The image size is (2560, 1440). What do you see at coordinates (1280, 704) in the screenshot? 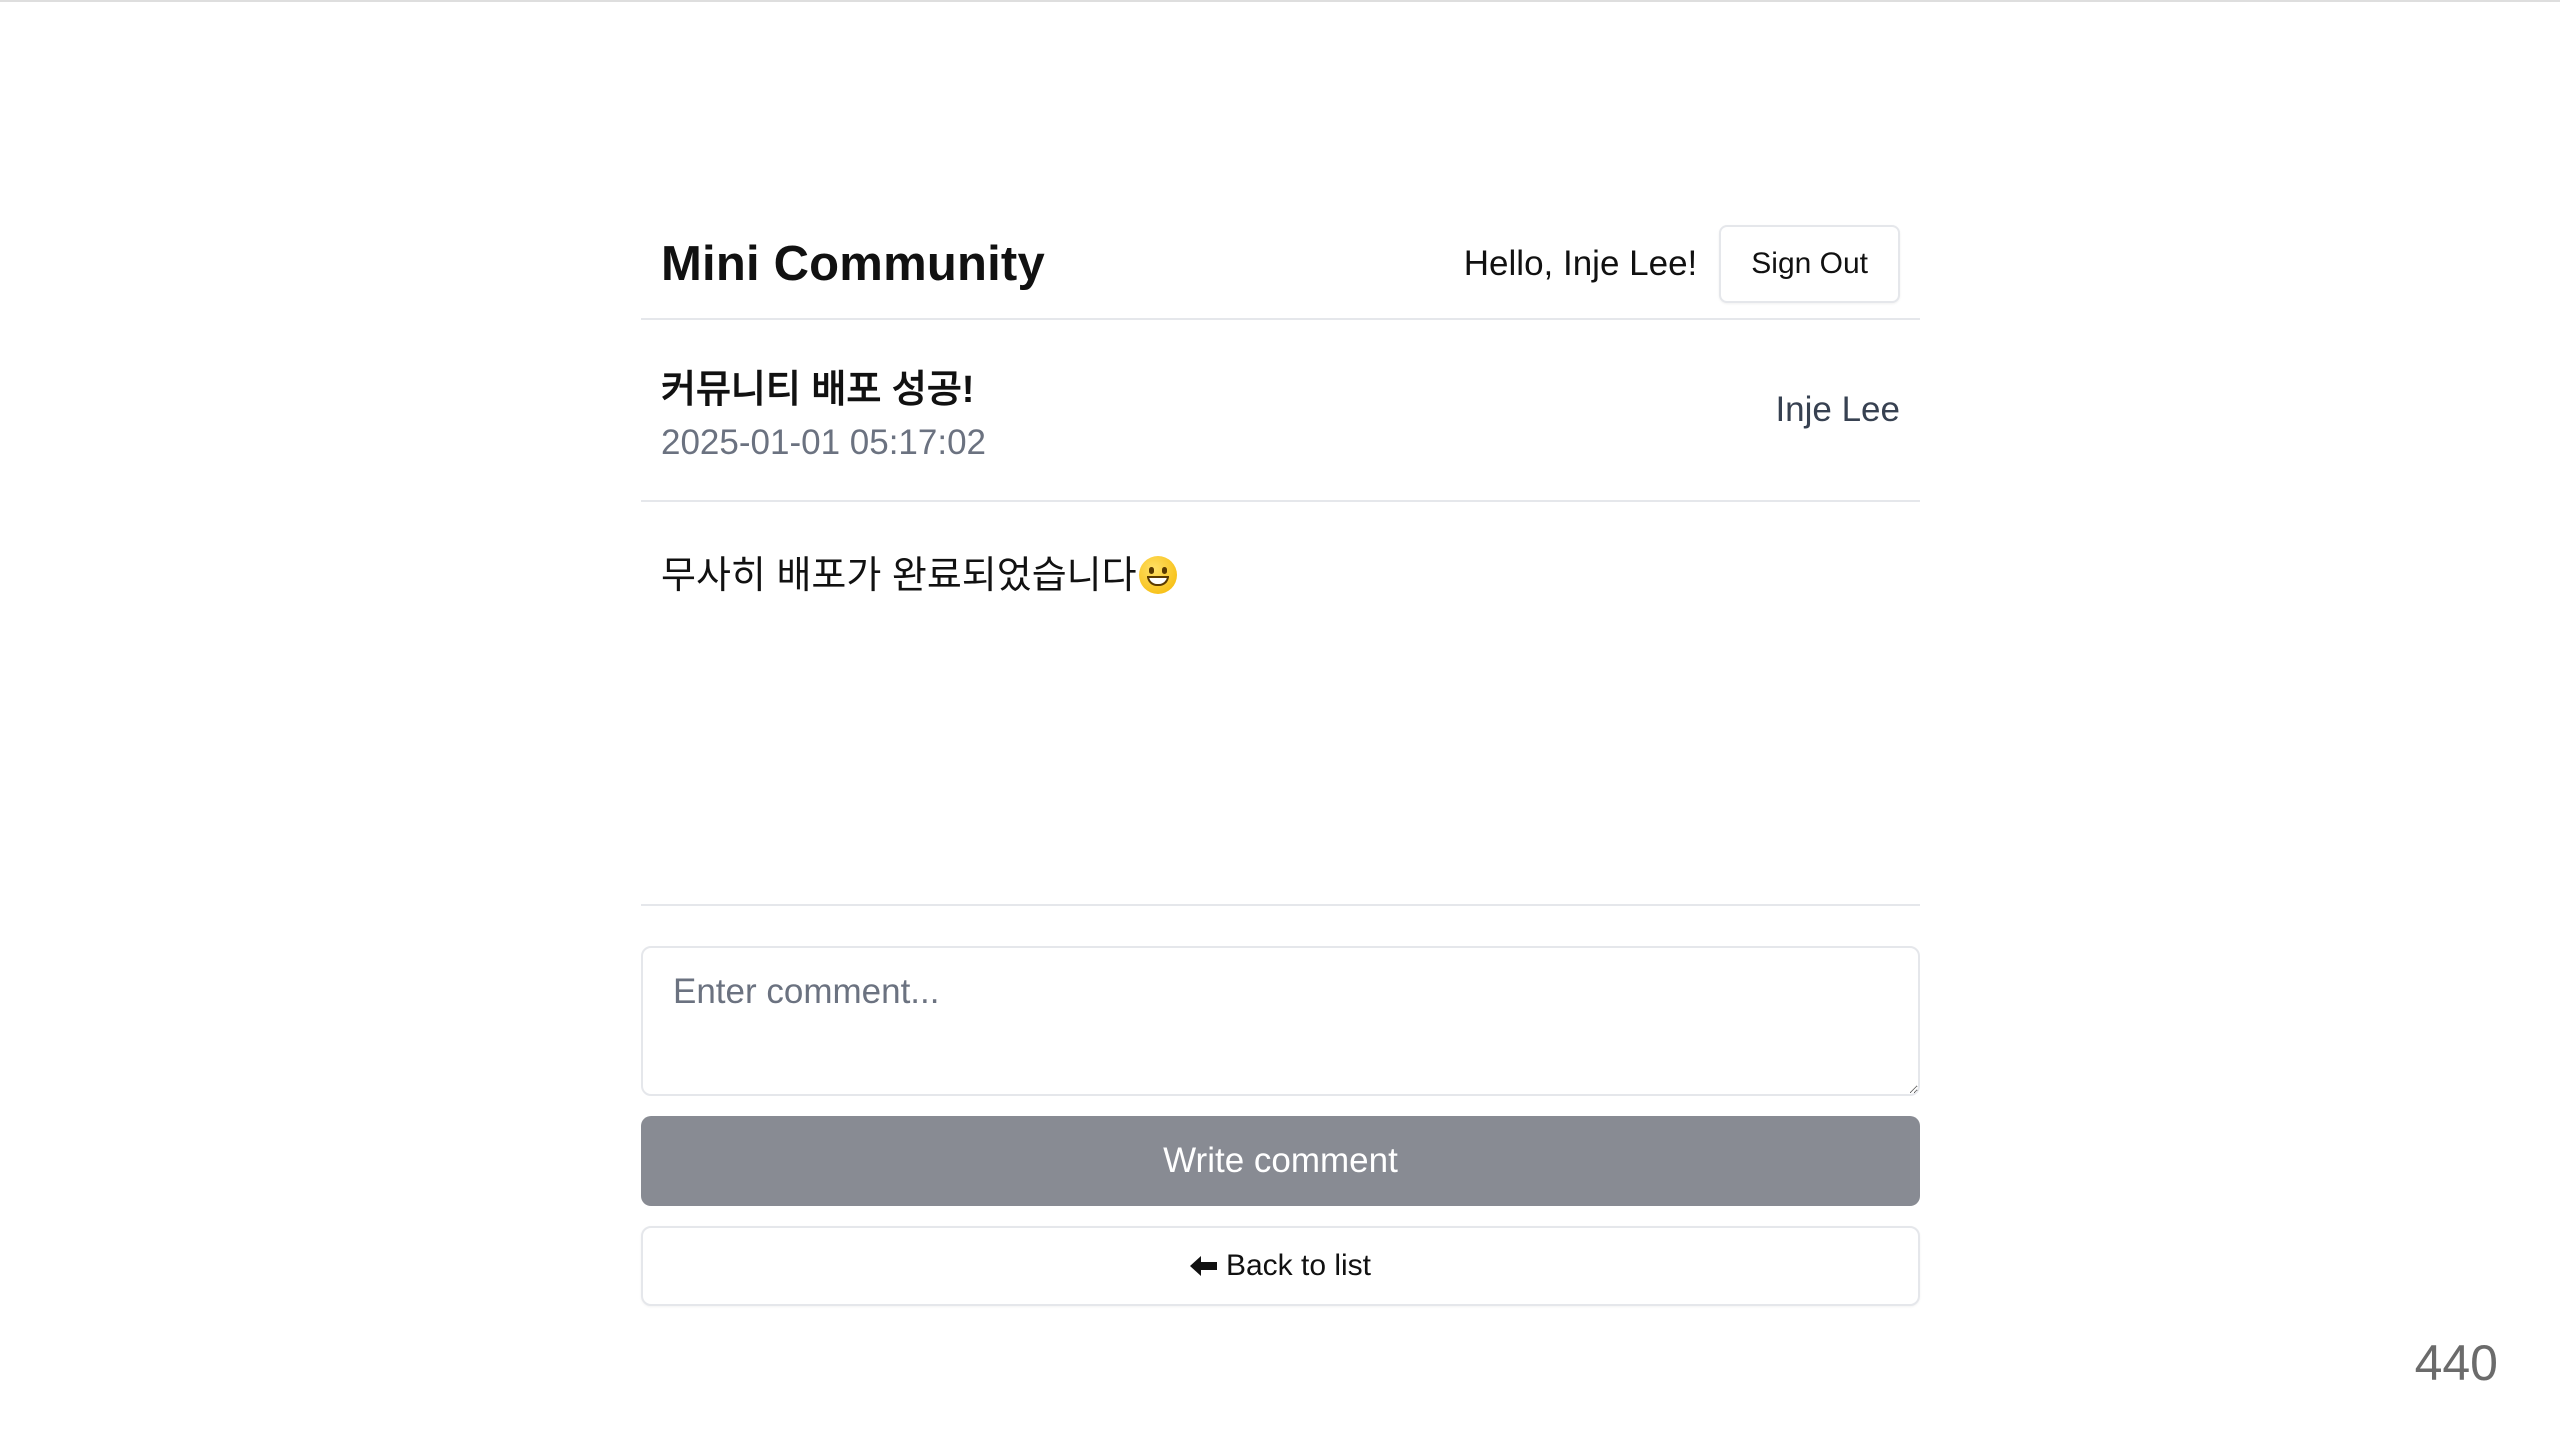
I see `post-body: 무사히 배포가 완료되었습니다` at bounding box center [1280, 704].